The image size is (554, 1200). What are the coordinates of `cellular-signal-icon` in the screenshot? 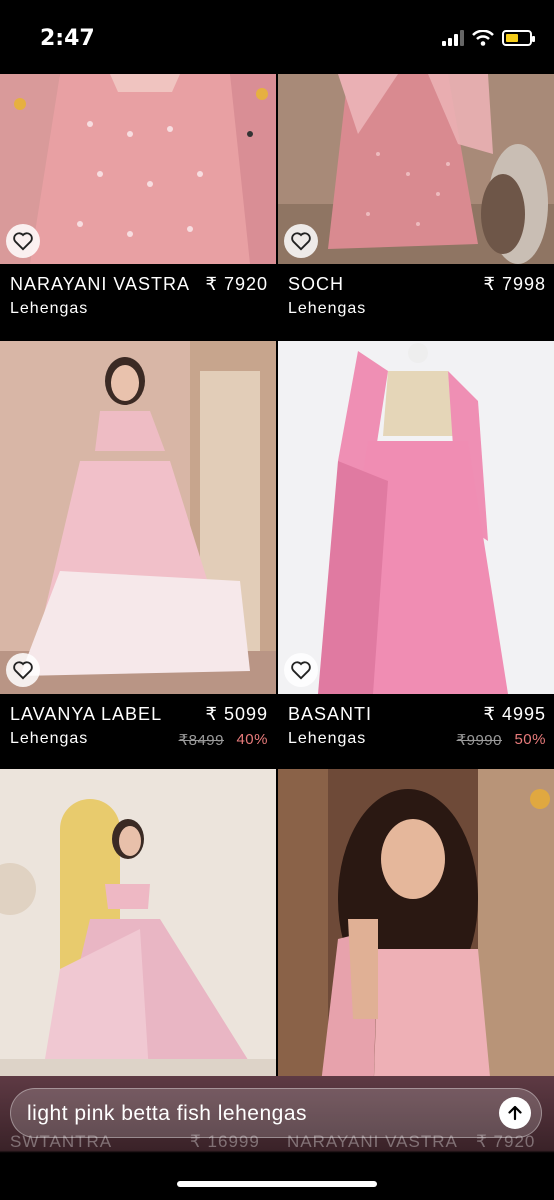 It's located at (453, 38).